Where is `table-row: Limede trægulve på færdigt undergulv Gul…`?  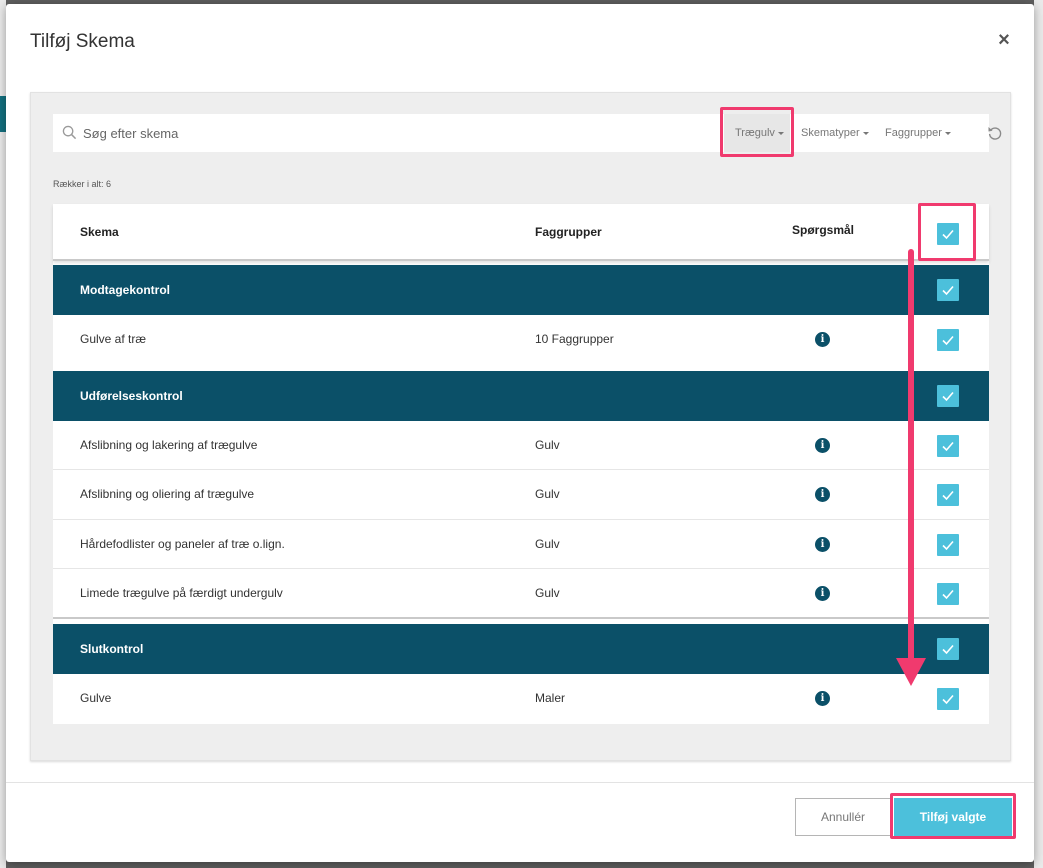
table-row: Limede trægulve på færdigt undergulv Gul… is located at coordinates (521, 594).